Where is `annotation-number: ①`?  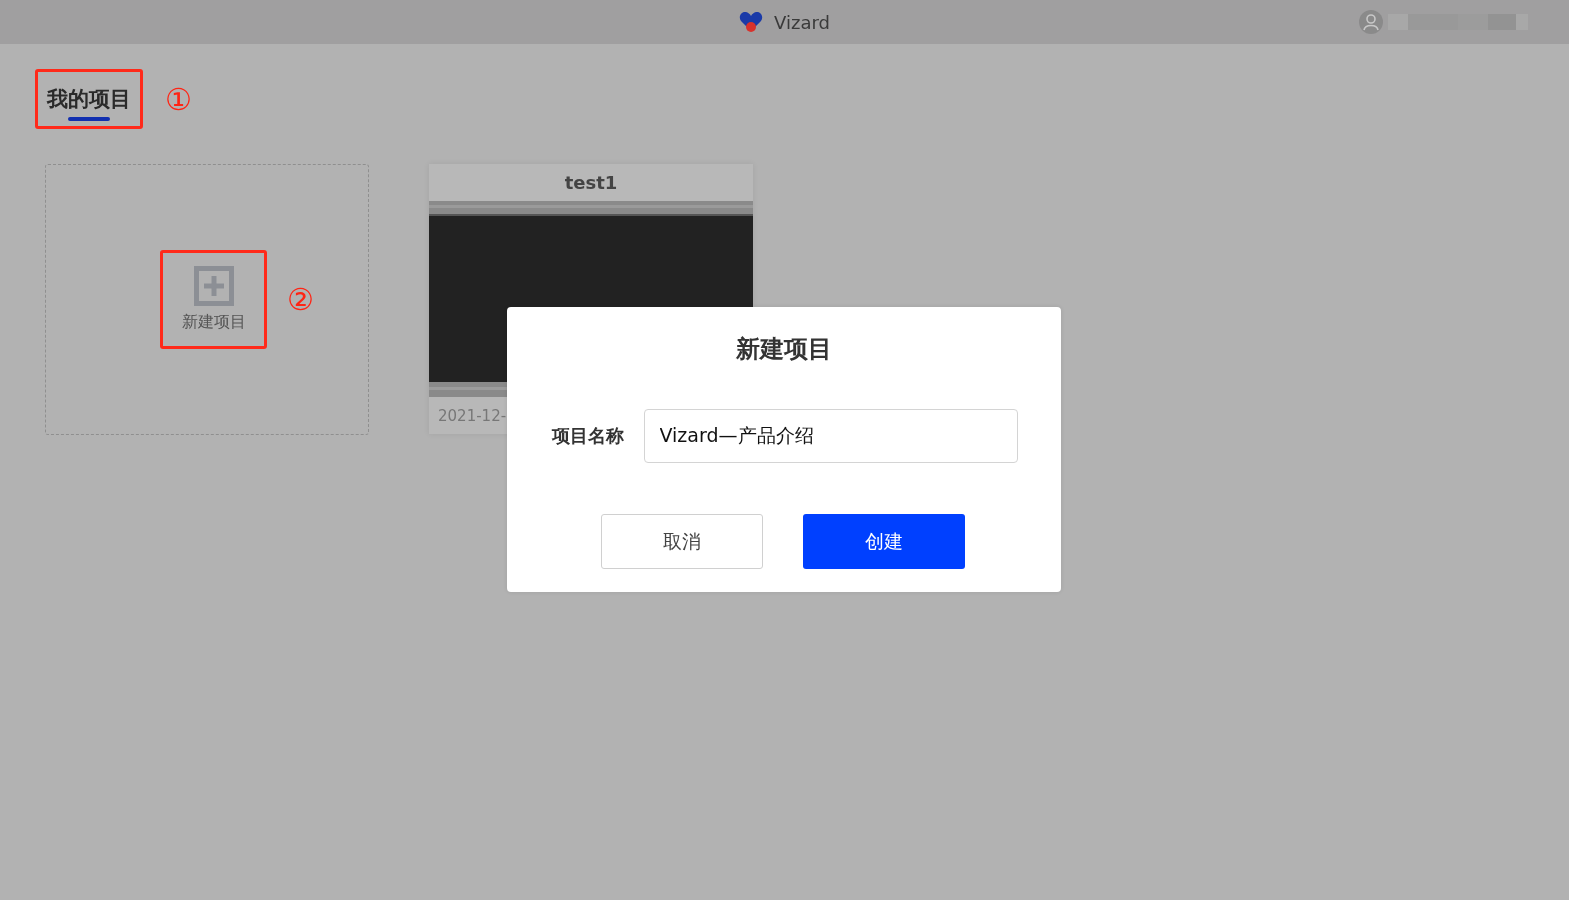 annotation-number: ① is located at coordinates (178, 99).